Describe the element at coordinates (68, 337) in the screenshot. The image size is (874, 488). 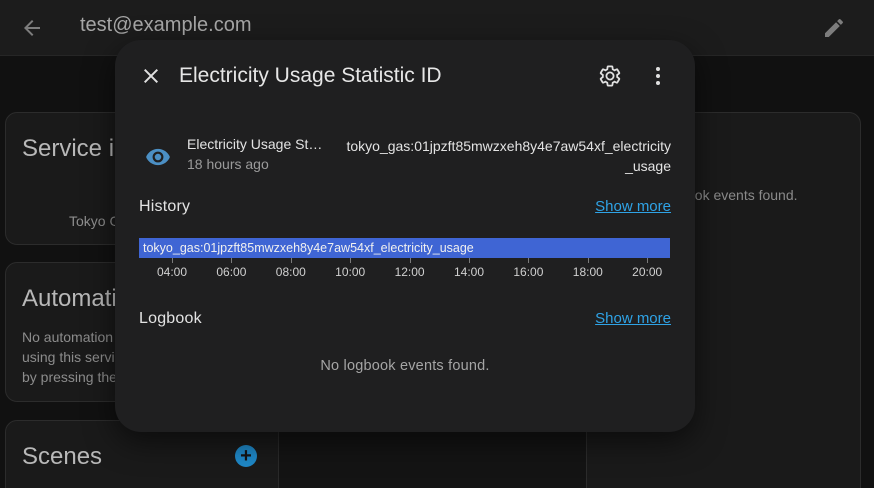
I see `automations-text-line: No automation` at that location.